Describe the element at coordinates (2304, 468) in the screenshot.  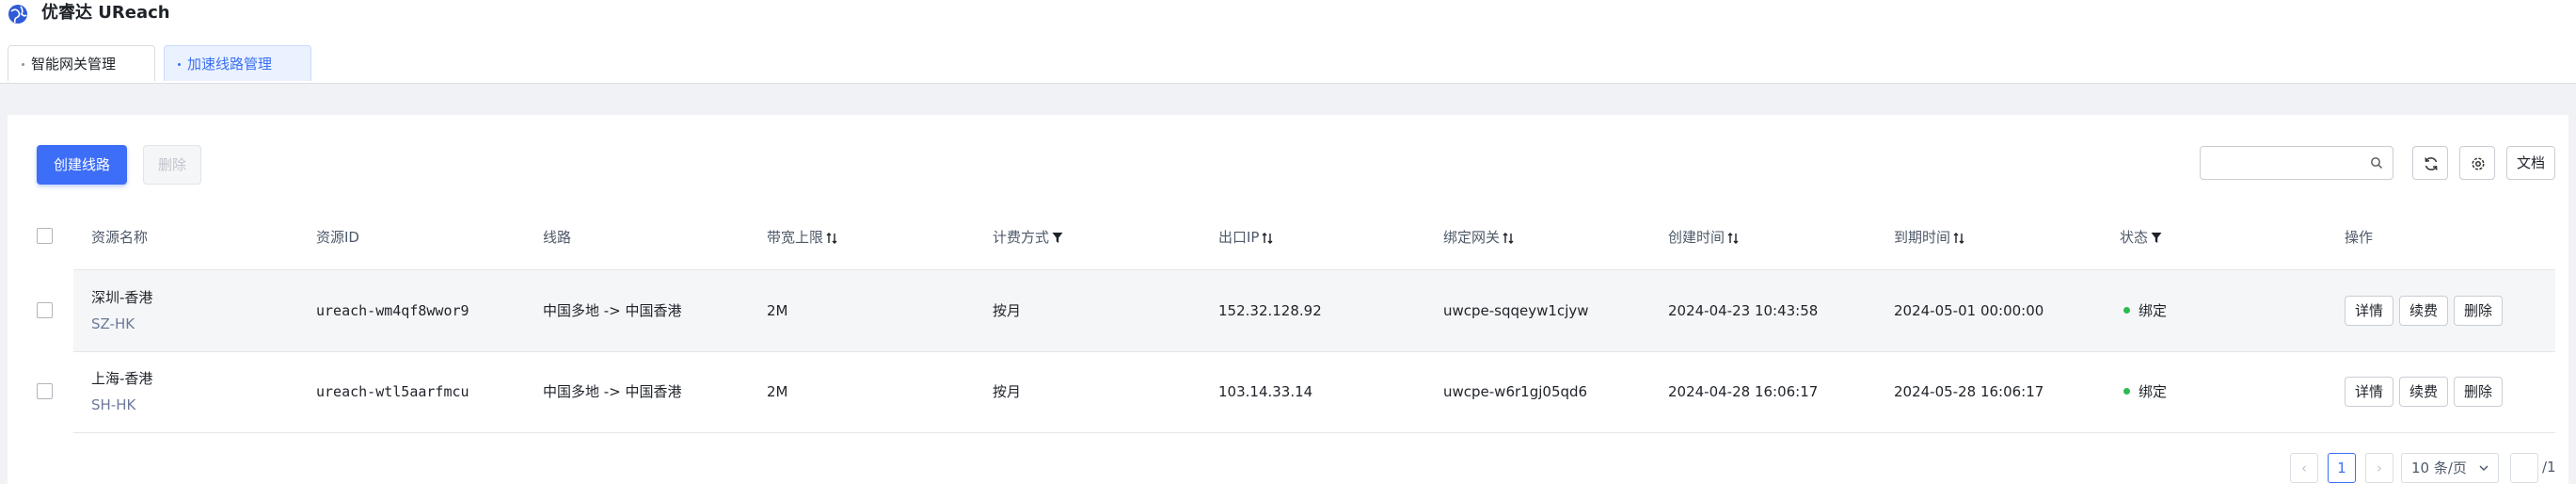
I see `prev-page-button: ‹` at that location.